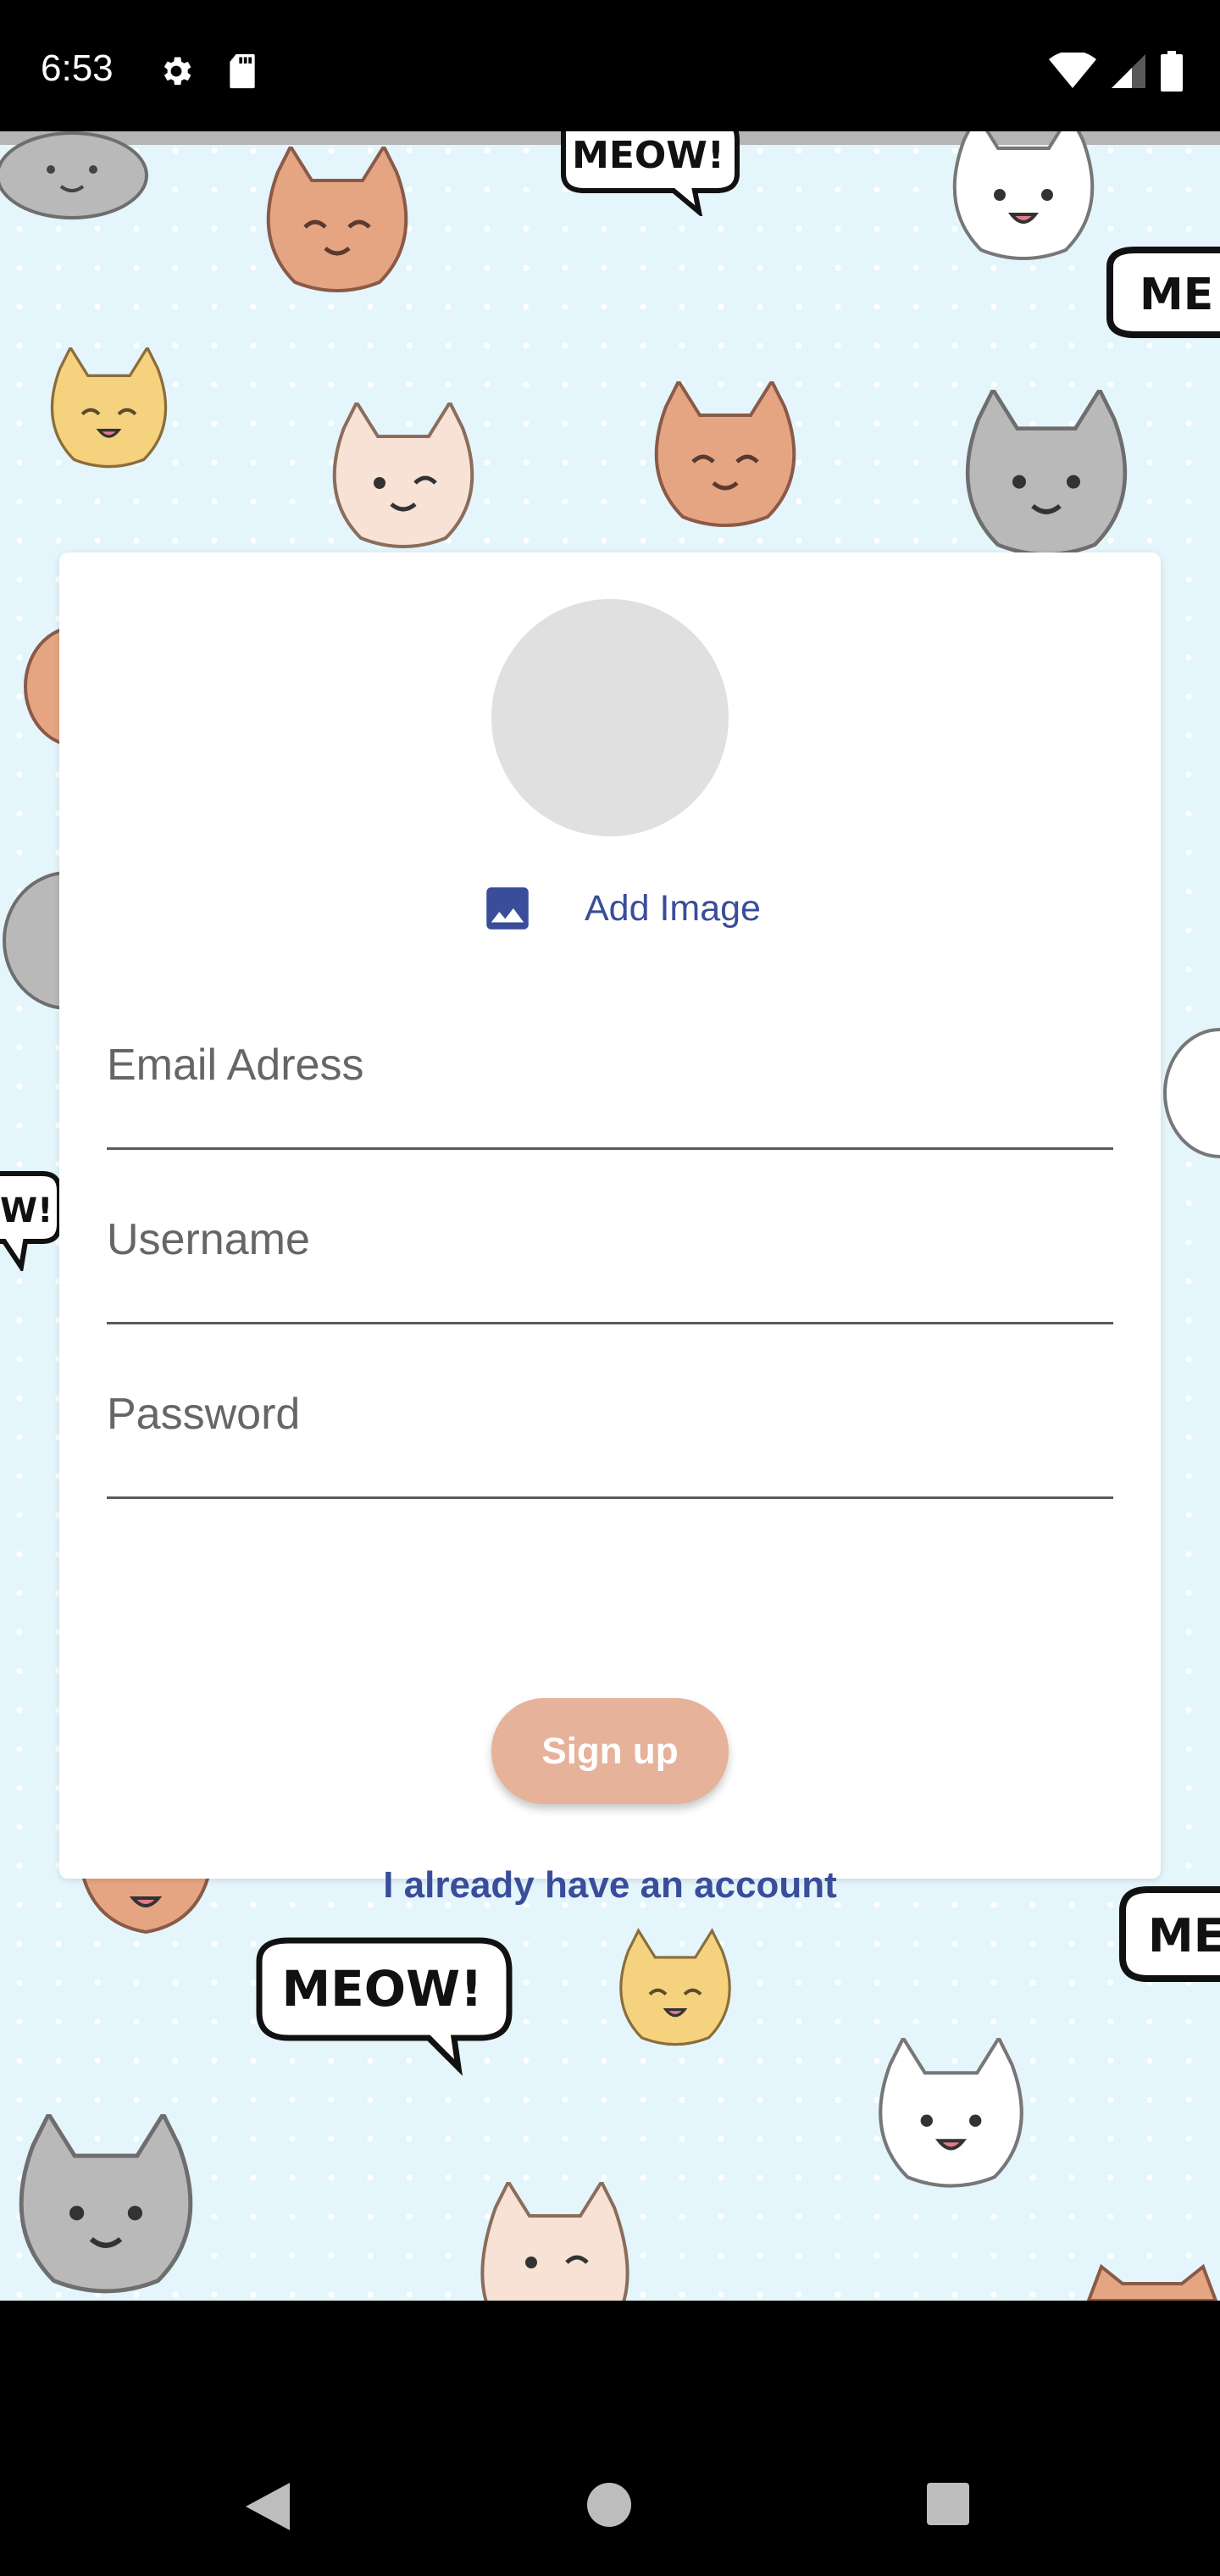  Describe the element at coordinates (242, 71) in the screenshot. I see `sd-card-icon` at that location.